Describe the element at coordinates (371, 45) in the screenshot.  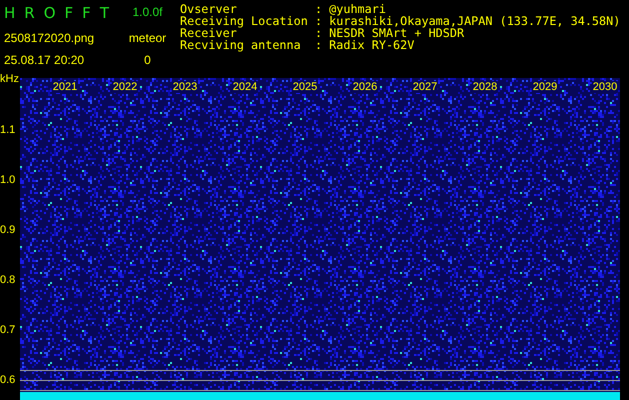
I see `info-value: Radix RY-62V` at that location.